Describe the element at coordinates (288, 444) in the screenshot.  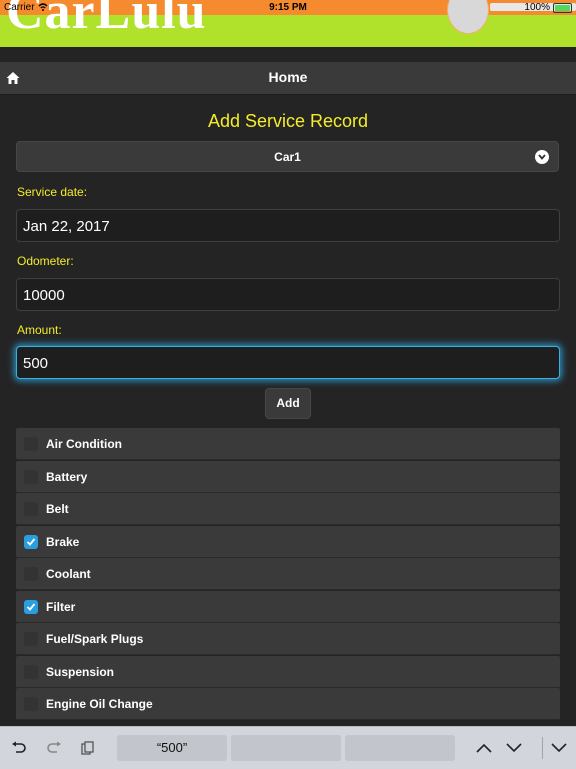
I see `service-item: Air Condition` at that location.